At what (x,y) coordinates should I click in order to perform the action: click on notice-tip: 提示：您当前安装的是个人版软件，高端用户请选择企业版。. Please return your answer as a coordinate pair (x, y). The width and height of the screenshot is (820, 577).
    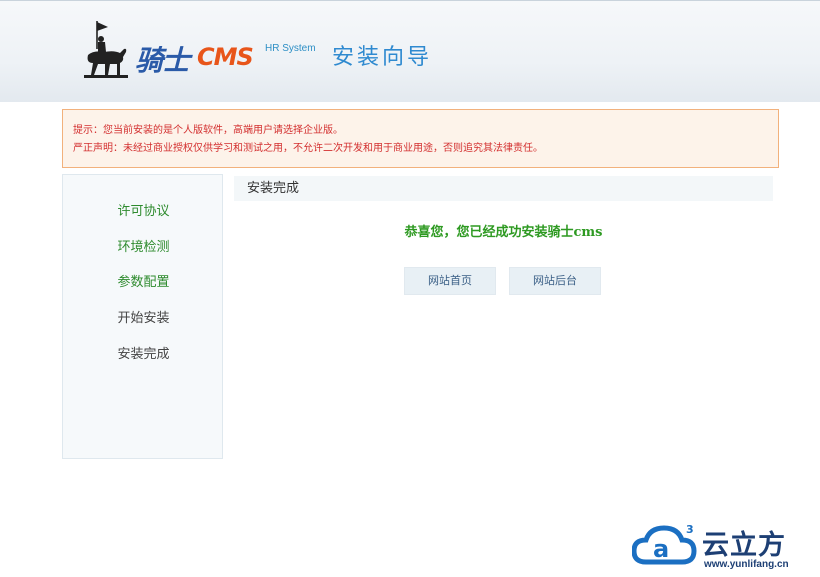
    Looking at the image, I should click on (208, 130).